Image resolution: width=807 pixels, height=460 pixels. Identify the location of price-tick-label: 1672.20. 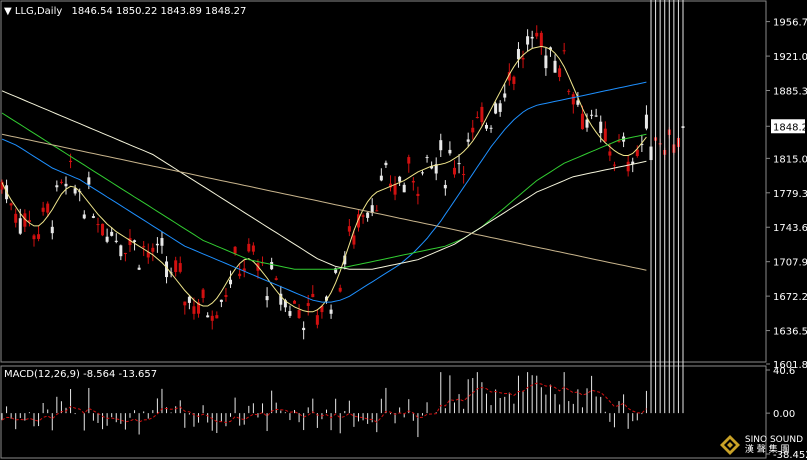
(790, 297).